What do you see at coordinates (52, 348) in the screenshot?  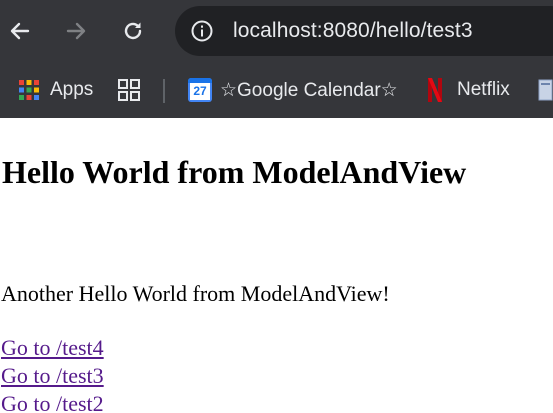 I see `link-test4: Go to /test4` at bounding box center [52, 348].